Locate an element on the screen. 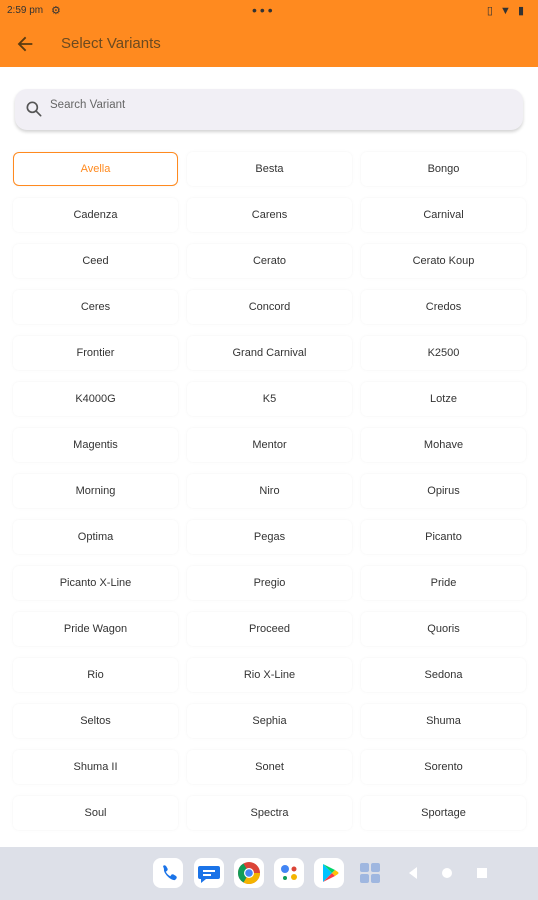  page-title: Select Variants is located at coordinates (111, 43).